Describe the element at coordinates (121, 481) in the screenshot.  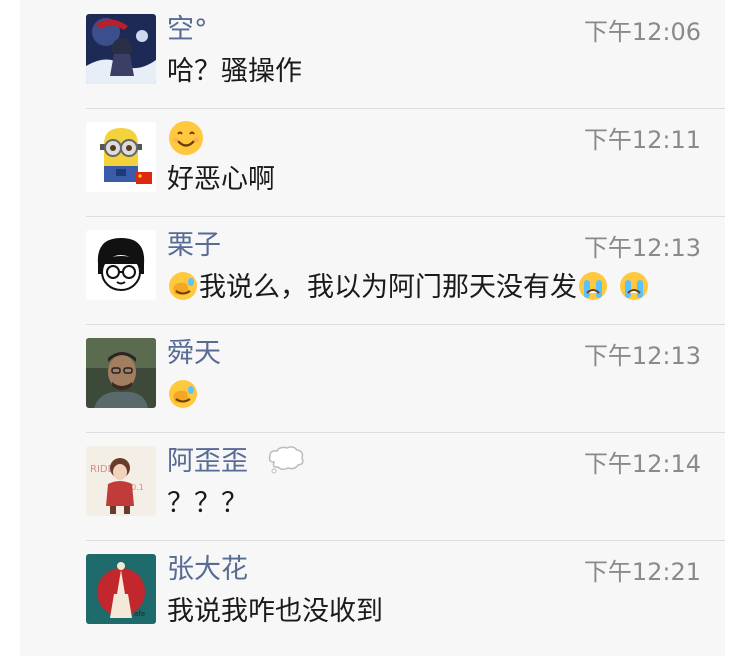
I see `doodle-girl-avatar: RIDDER 10.1` at that location.